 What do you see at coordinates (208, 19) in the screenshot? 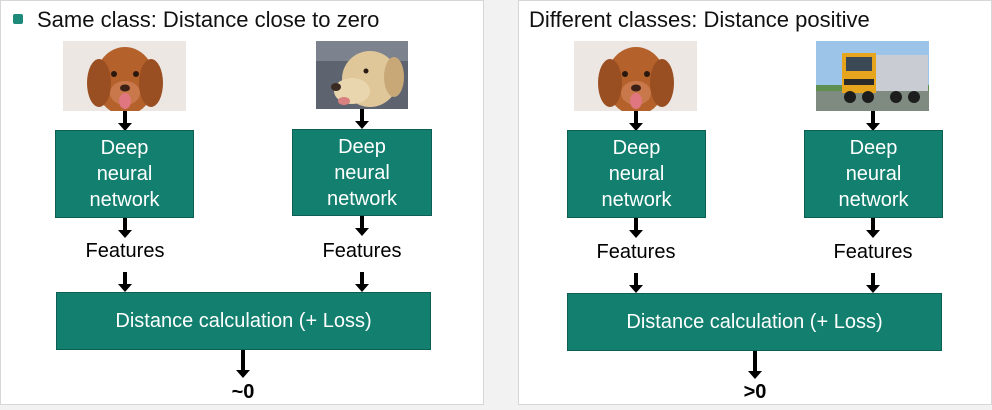
I see `left-panel-title: Same class: Distance close to zero` at bounding box center [208, 19].